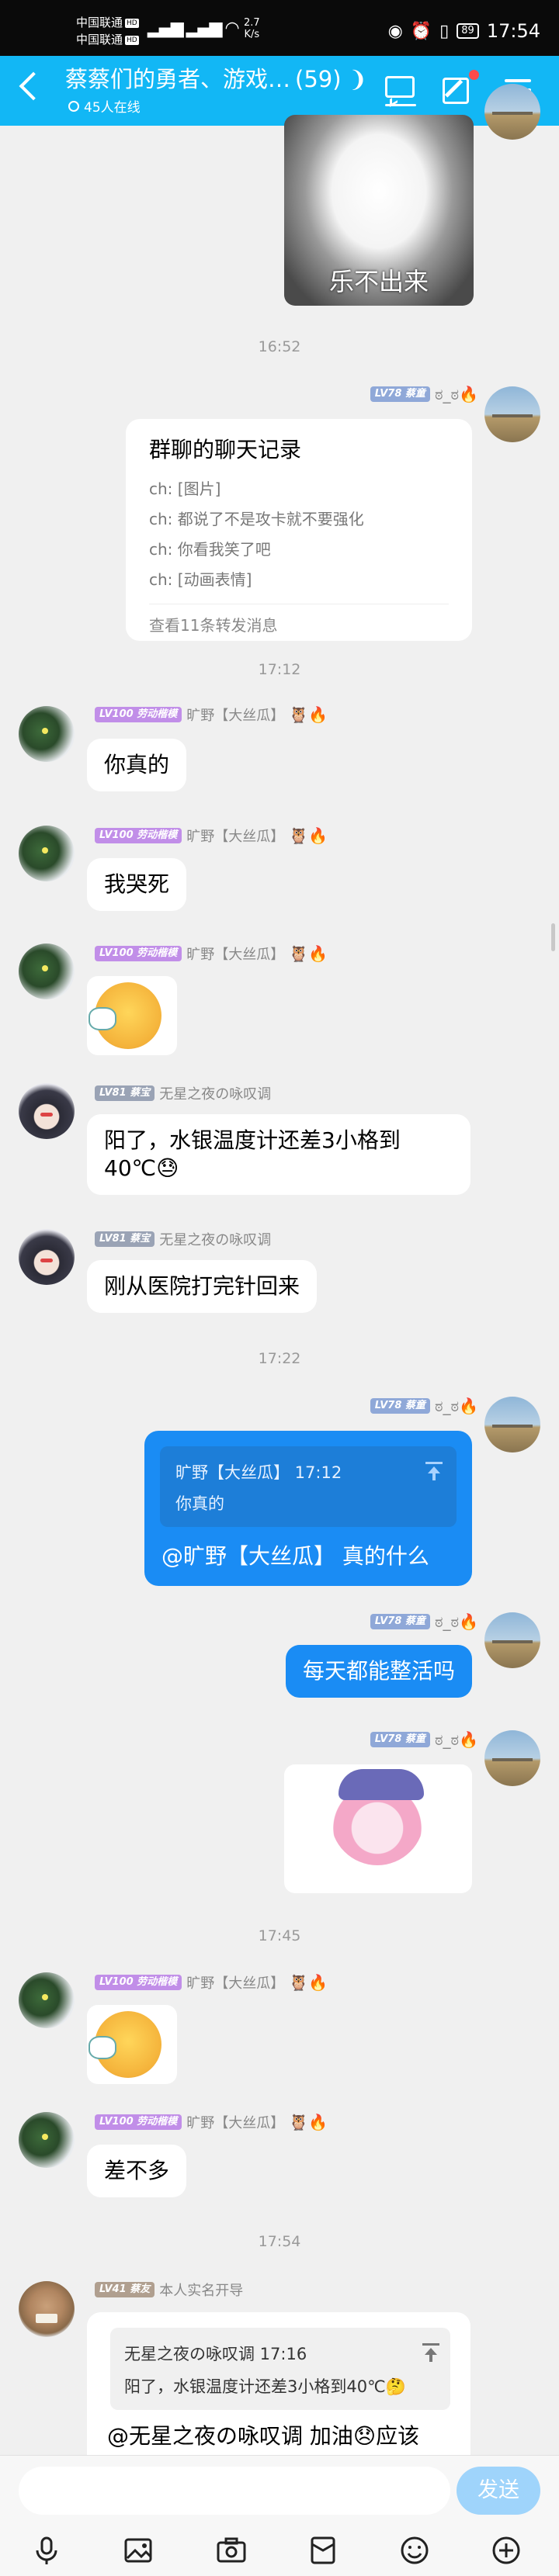 Image resolution: width=559 pixels, height=2576 pixels. Describe the element at coordinates (203, 1286) in the screenshot. I see `message-bubble: 刚从医院打完针回来` at that location.